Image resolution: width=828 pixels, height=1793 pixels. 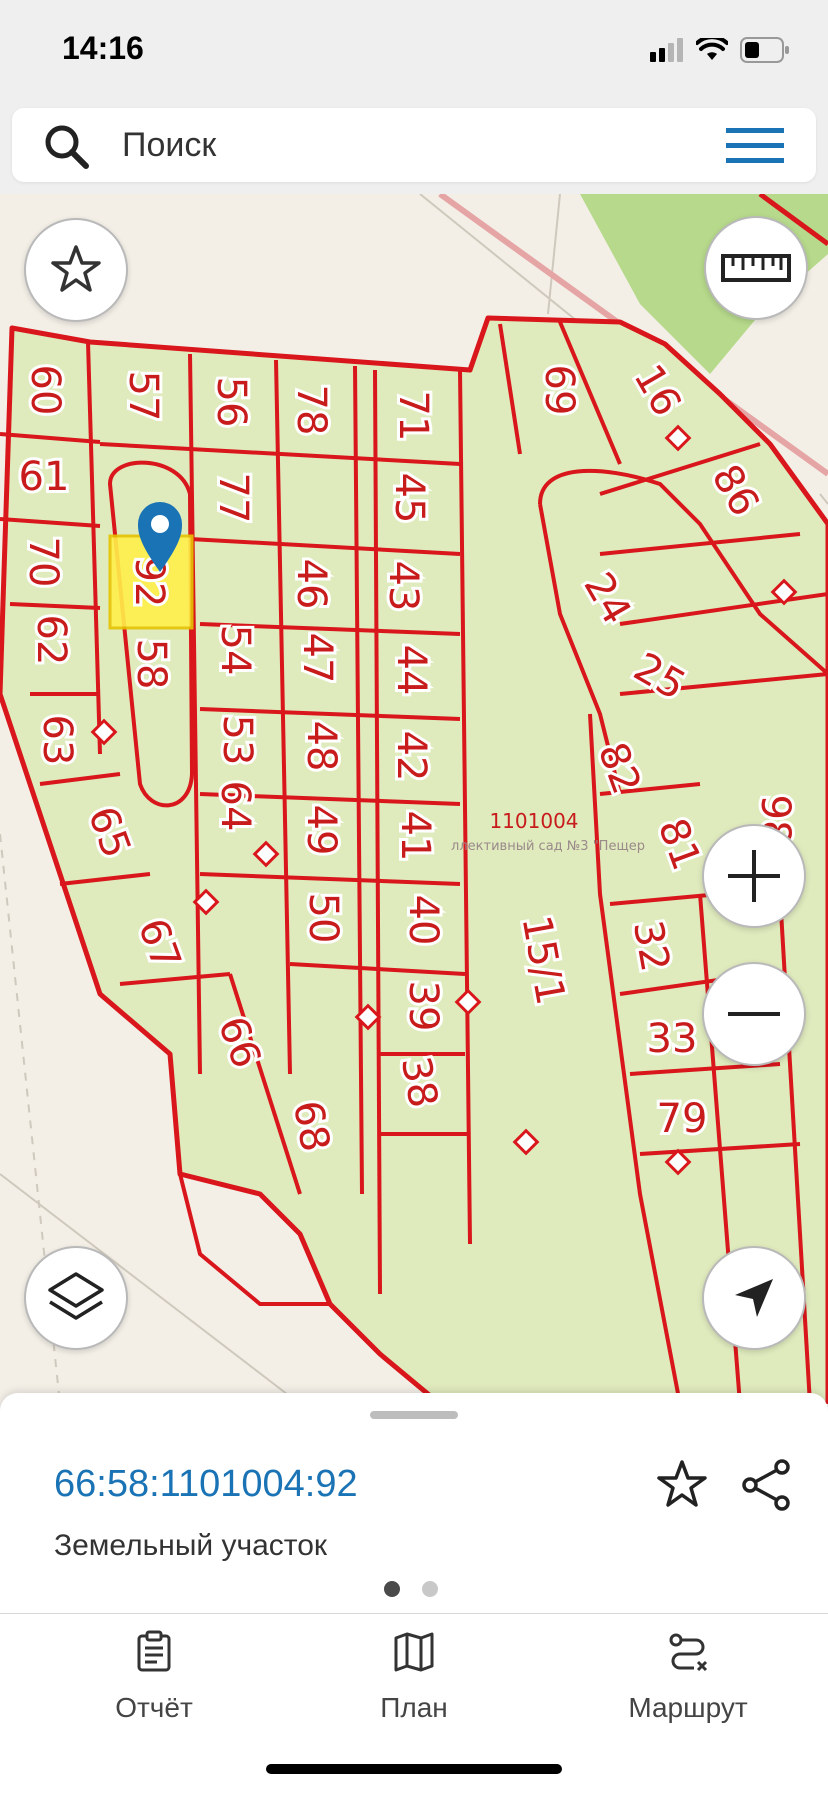 I want to click on clipboard-icon, so click(x=154, y=1651).